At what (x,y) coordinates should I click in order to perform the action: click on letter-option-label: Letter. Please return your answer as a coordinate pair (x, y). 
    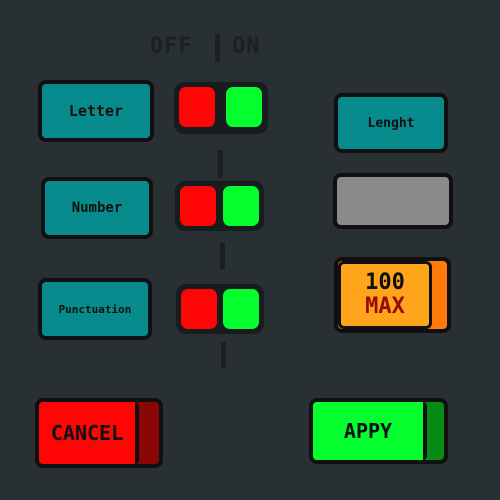
    Looking at the image, I should click on (96, 111).